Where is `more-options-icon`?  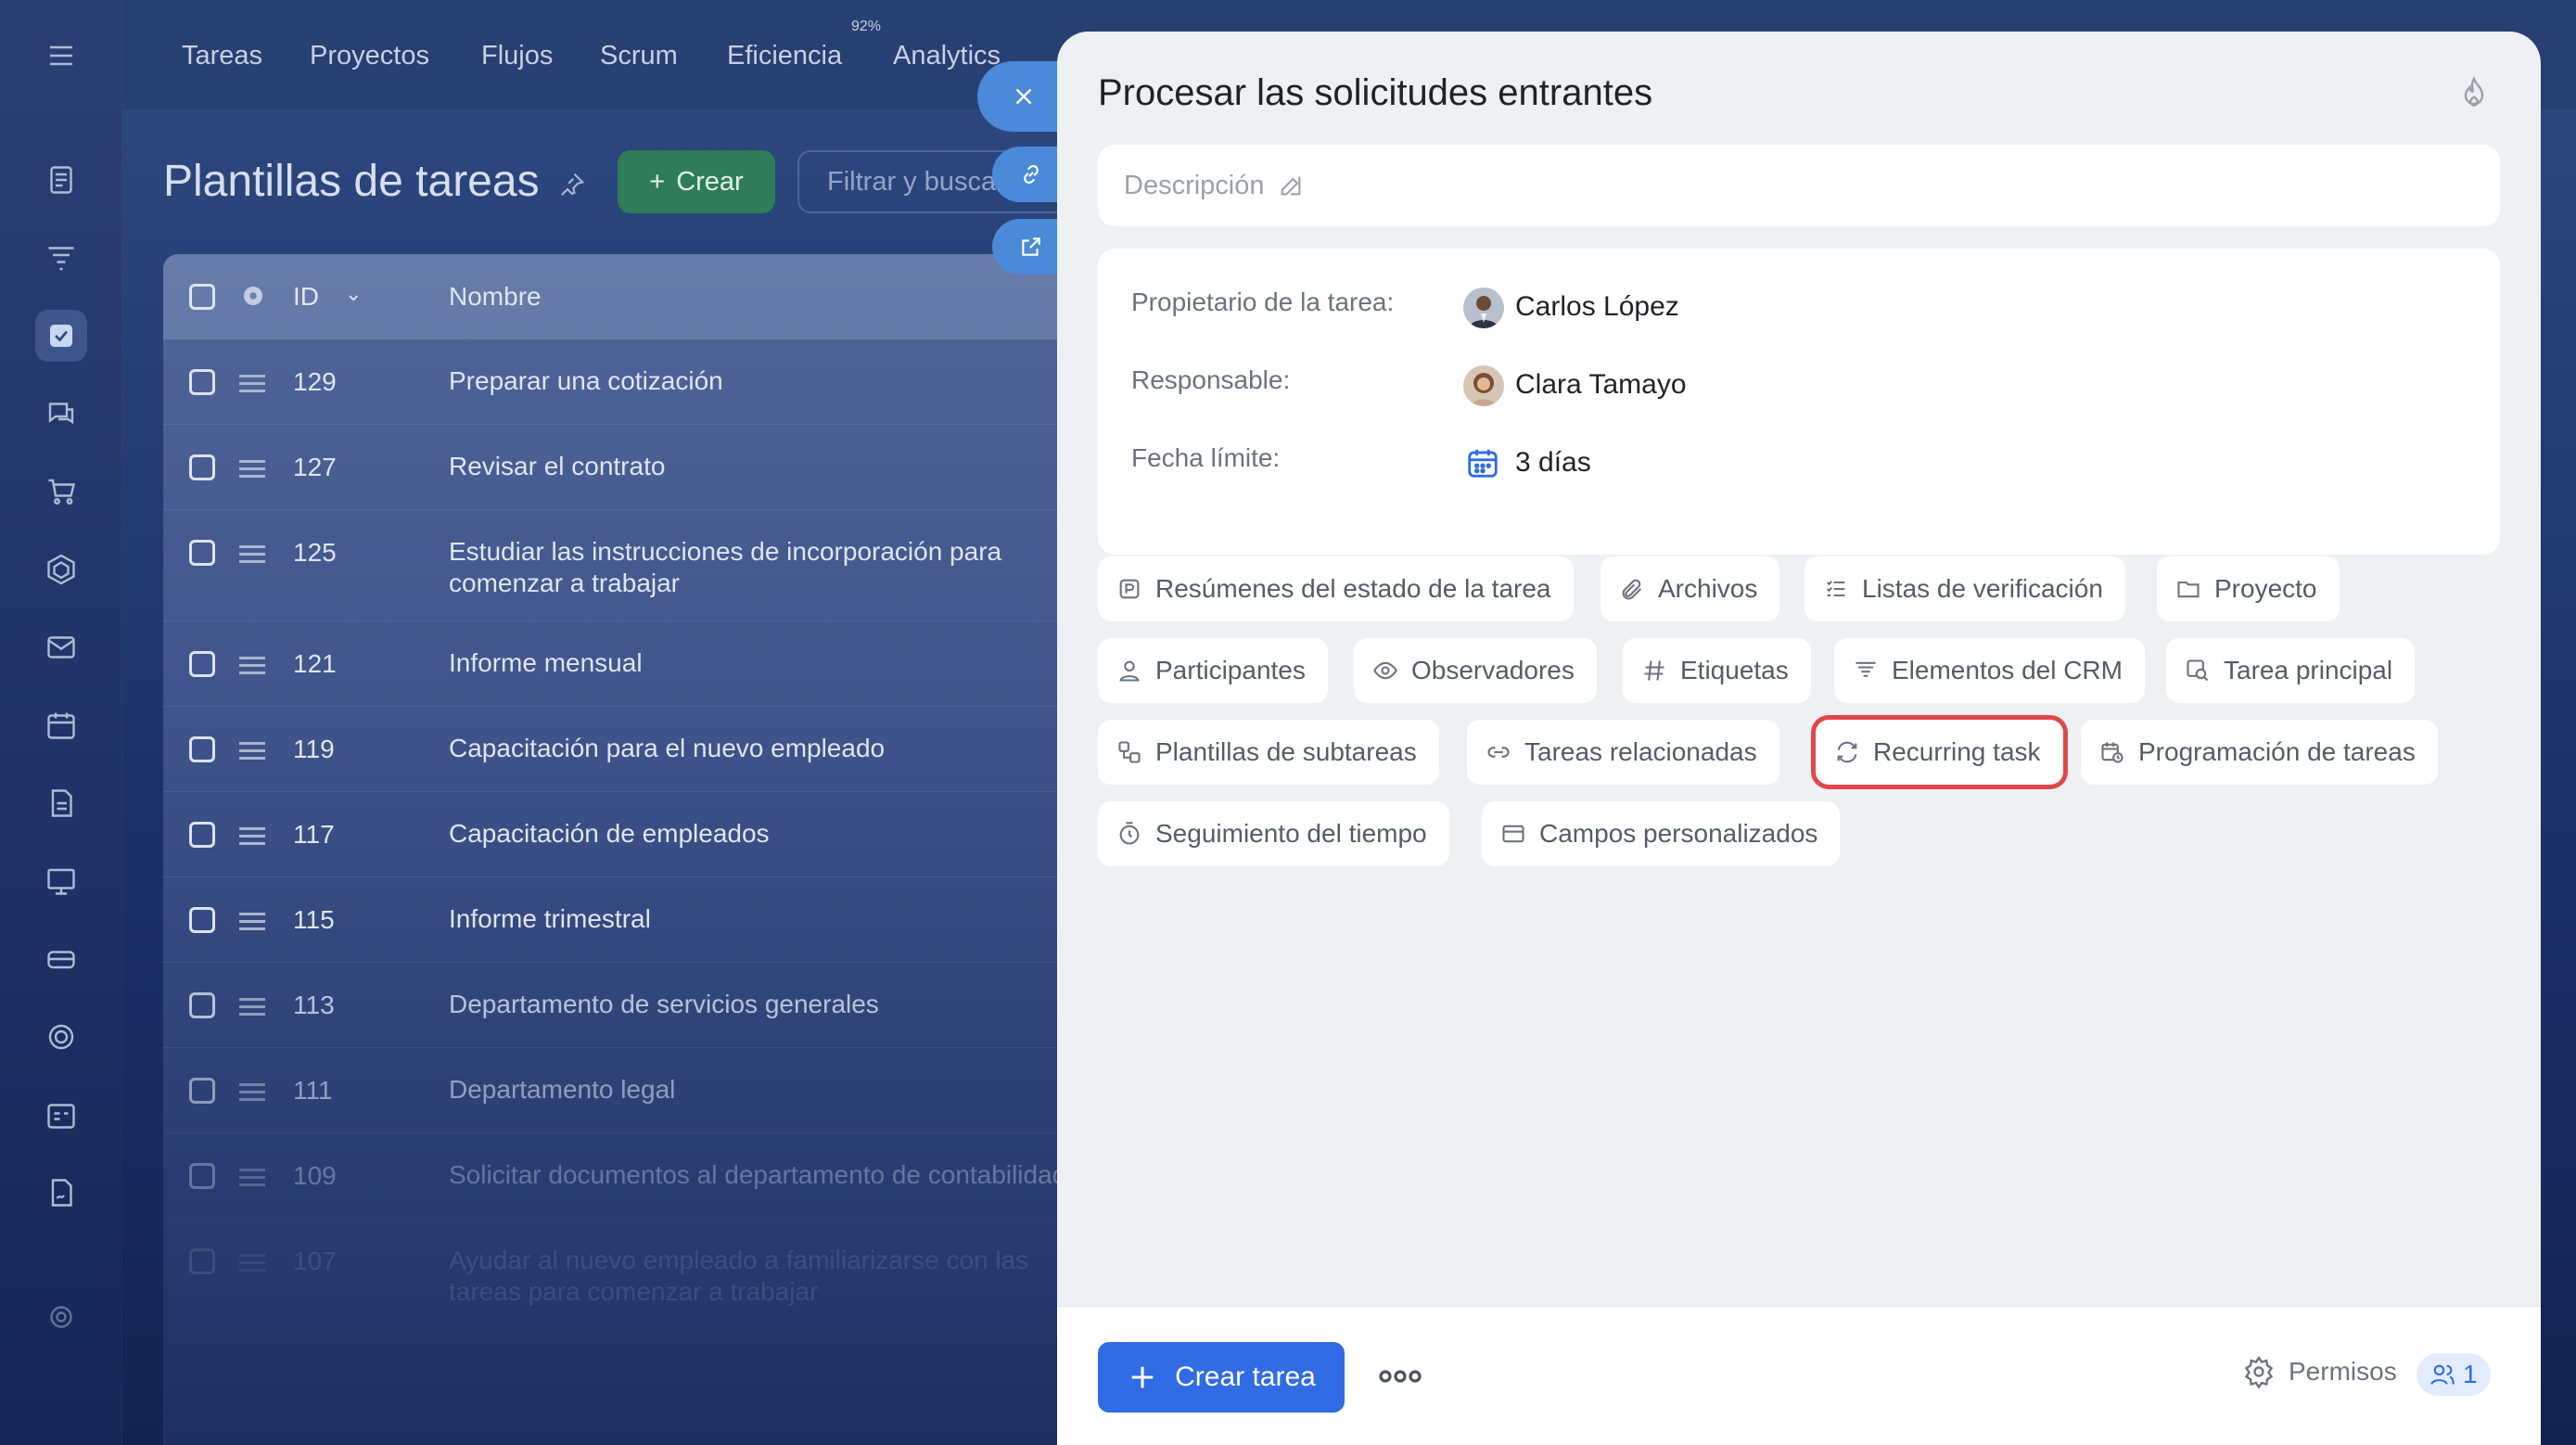 more-options-icon is located at coordinates (1400, 1376).